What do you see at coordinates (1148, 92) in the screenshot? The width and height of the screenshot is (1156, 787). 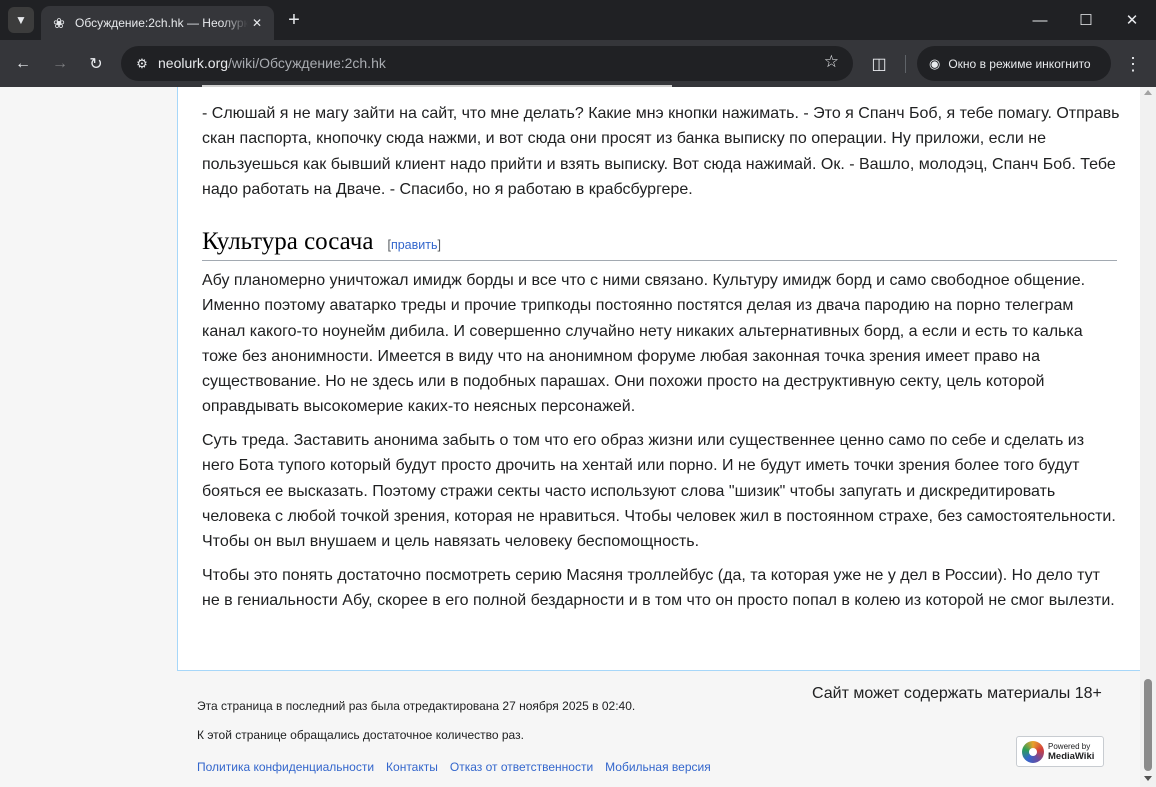 I see `scroll-up-arrow-icon` at bounding box center [1148, 92].